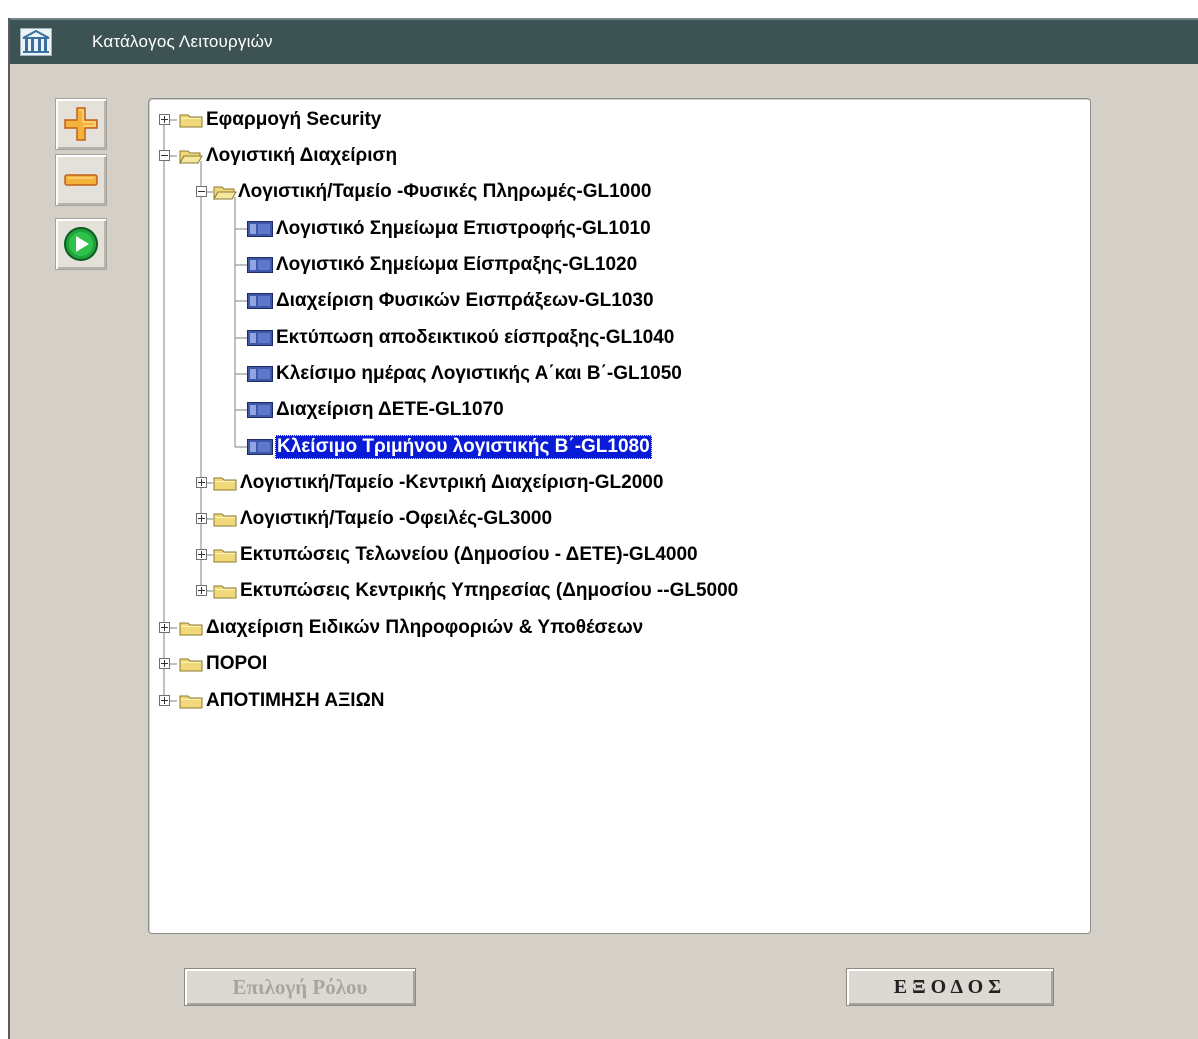 The image size is (1198, 1039). What do you see at coordinates (475, 338) in the screenshot?
I see `tree-node-label: Εκτύπωση αποδεικτικού είσπραξης-GL1040` at bounding box center [475, 338].